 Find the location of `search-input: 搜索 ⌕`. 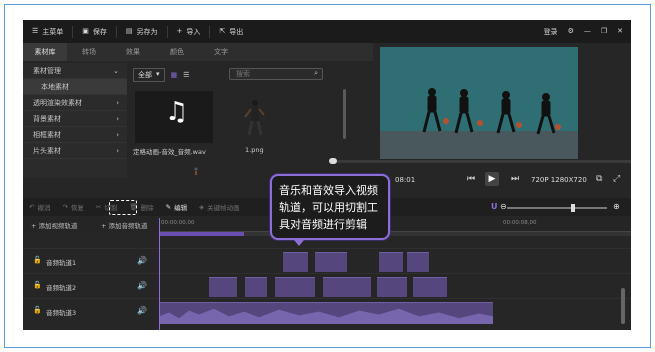

search-input: 搜索 ⌕ is located at coordinates (276, 74).